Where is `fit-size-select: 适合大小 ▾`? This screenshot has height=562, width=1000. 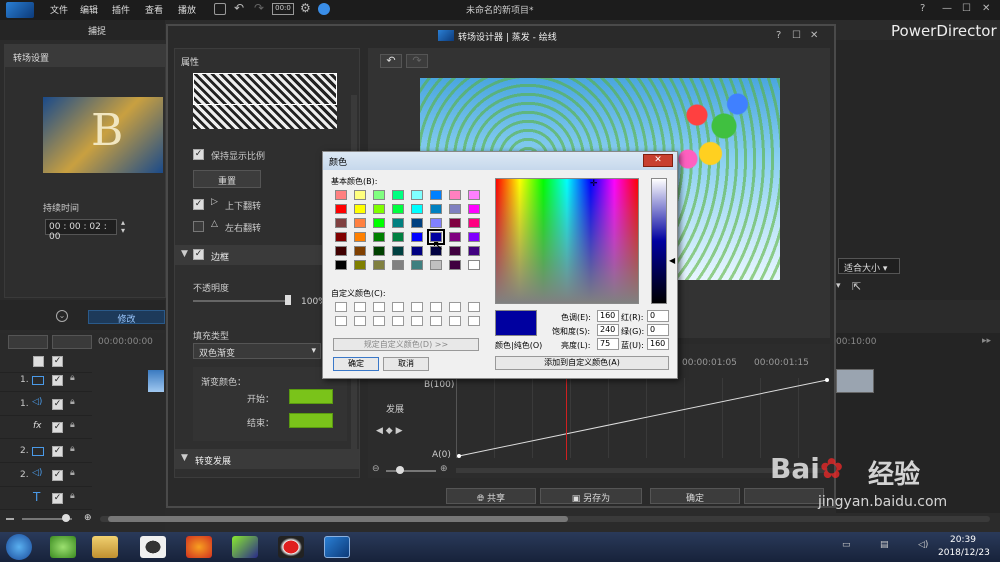
fit-size-select: 适合大小 ▾ is located at coordinates (869, 266).